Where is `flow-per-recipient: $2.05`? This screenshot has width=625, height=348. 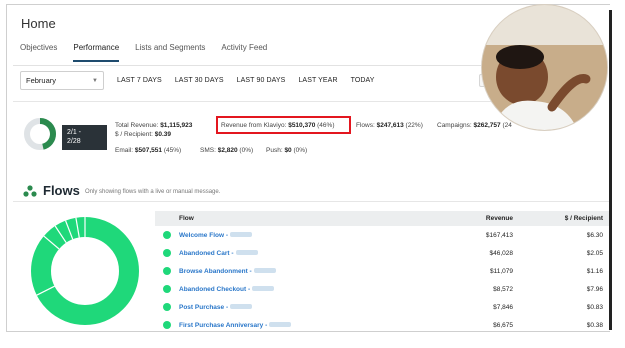
flow-per-recipient: $2.05 is located at coordinates (594, 253).